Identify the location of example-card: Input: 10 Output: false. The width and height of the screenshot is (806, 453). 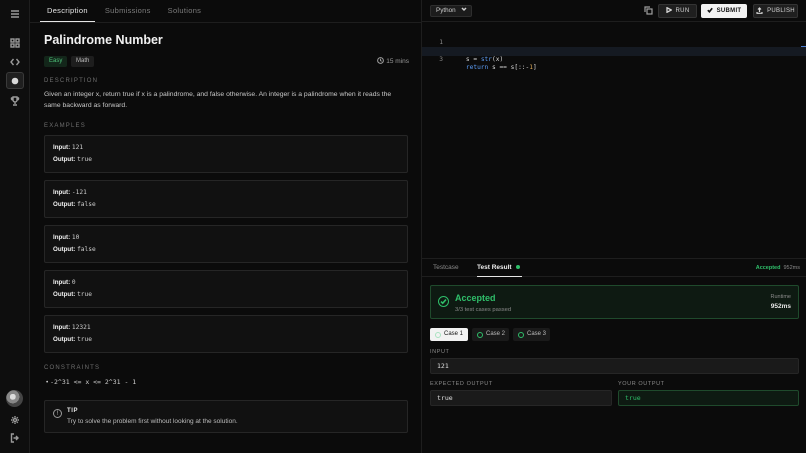
(226, 244).